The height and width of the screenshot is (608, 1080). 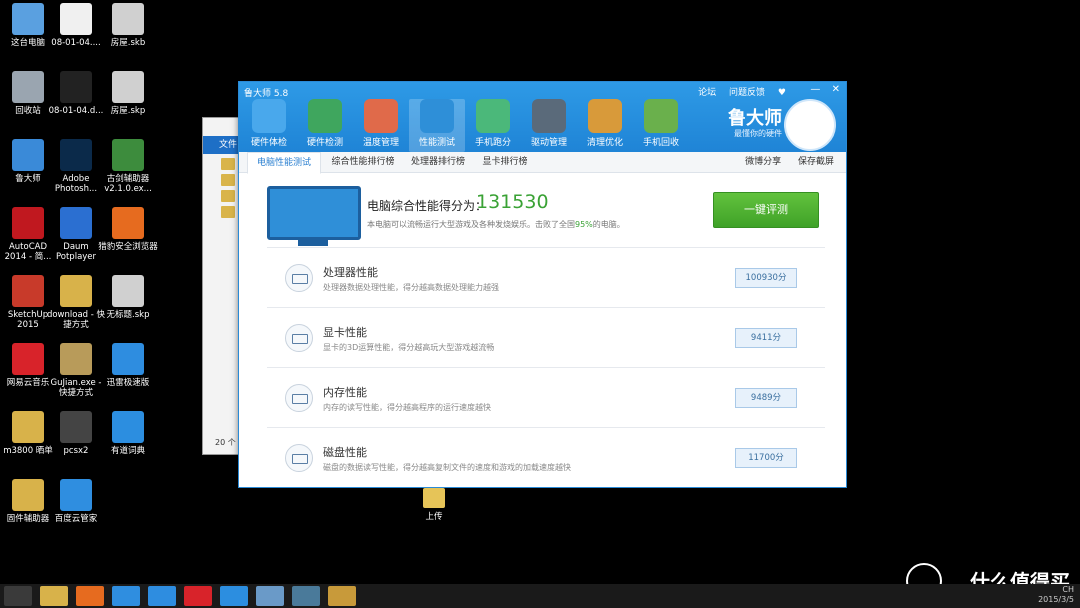 I want to click on desktop-icon: Daum Potplayer, so click(x=76, y=234).